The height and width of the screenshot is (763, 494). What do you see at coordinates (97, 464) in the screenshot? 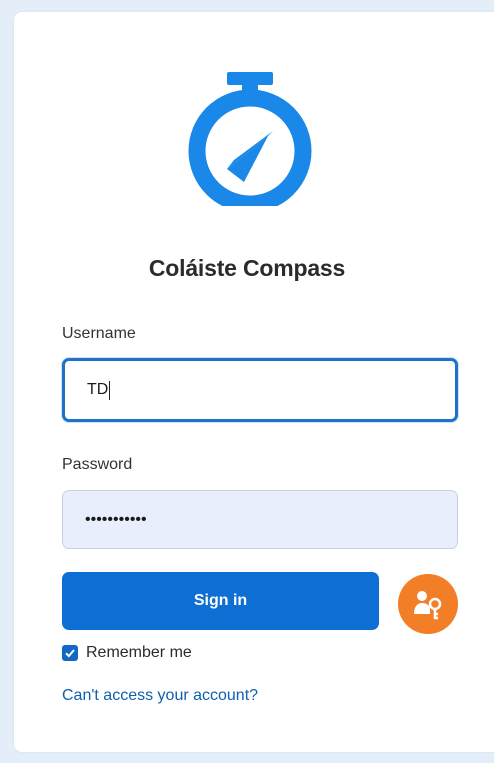
I see `password-label: Password` at bounding box center [97, 464].